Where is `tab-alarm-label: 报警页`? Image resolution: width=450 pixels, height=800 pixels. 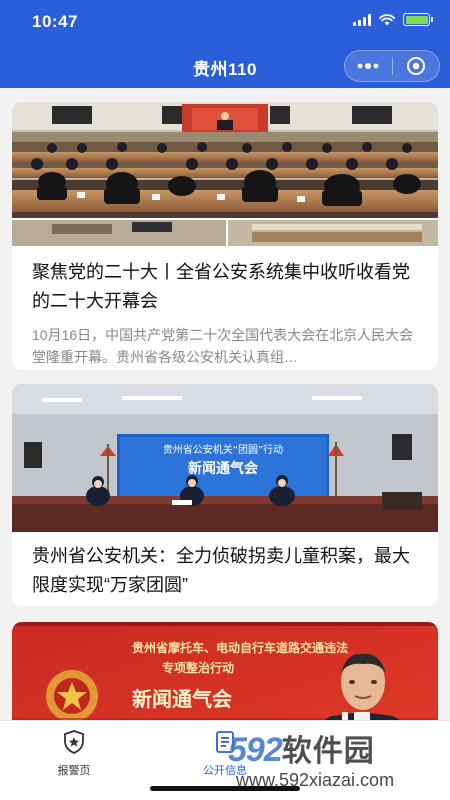
tab-alarm-label: 报警页 is located at coordinates (74, 771).